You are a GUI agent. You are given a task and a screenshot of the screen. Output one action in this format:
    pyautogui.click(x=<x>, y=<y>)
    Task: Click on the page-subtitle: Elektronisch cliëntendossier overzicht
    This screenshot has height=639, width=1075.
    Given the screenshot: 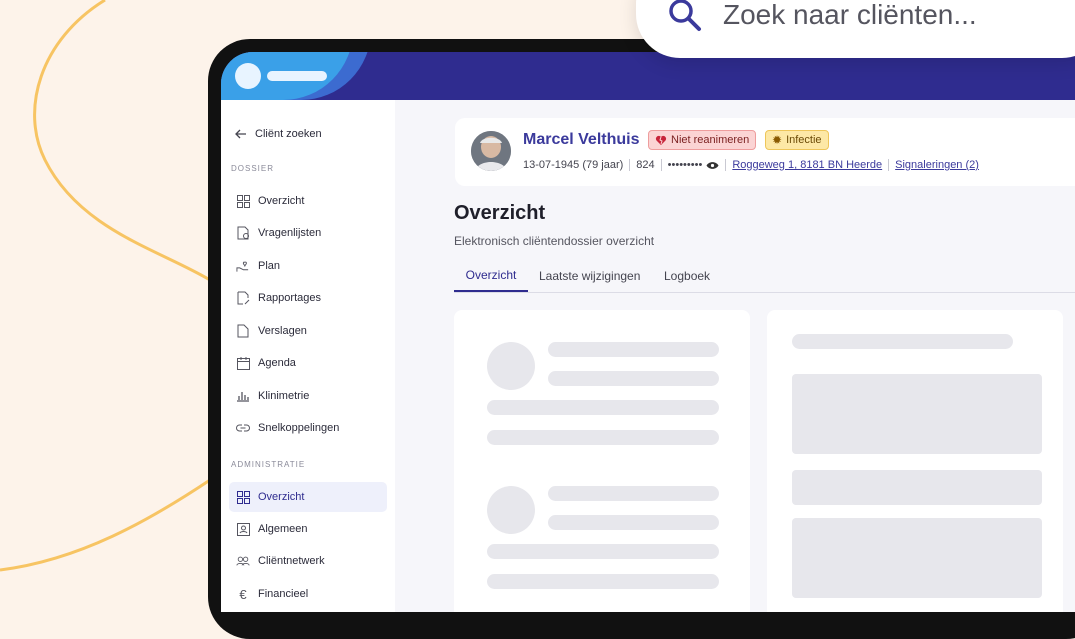 What is the action you would take?
    pyautogui.click(x=554, y=241)
    